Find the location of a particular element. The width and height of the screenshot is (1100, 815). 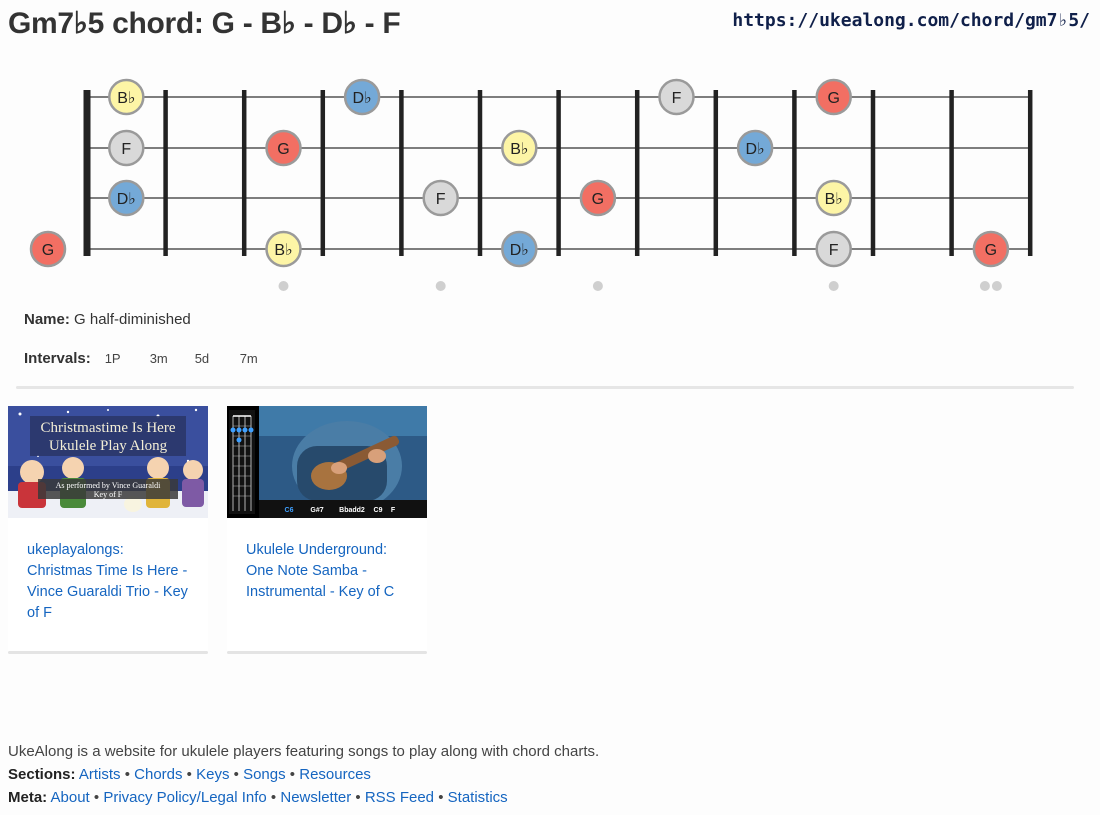

thumb-chord: C9 is located at coordinates (378, 510).